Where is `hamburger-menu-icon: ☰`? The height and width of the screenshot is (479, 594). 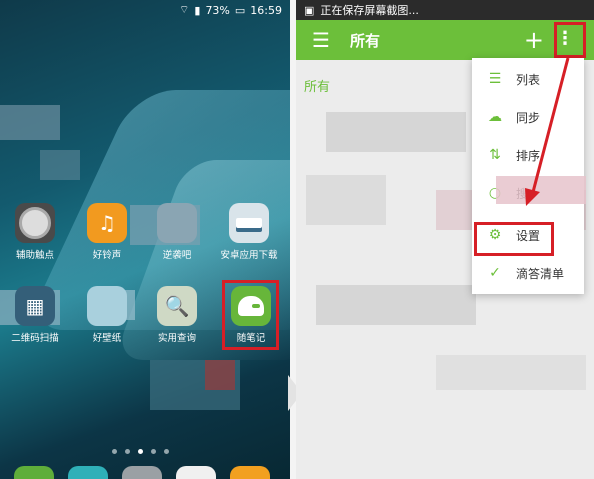 hamburger-menu-icon: ☰ is located at coordinates (321, 40).